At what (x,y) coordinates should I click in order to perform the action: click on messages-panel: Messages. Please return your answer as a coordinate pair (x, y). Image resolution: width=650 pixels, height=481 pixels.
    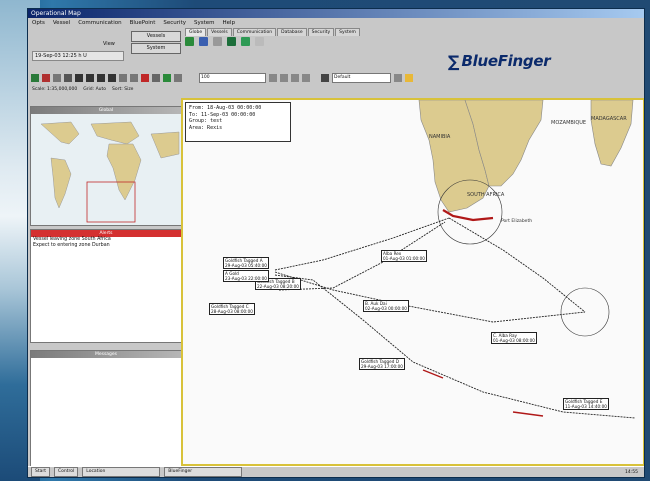
    Looking at the image, I should click on (106, 411).